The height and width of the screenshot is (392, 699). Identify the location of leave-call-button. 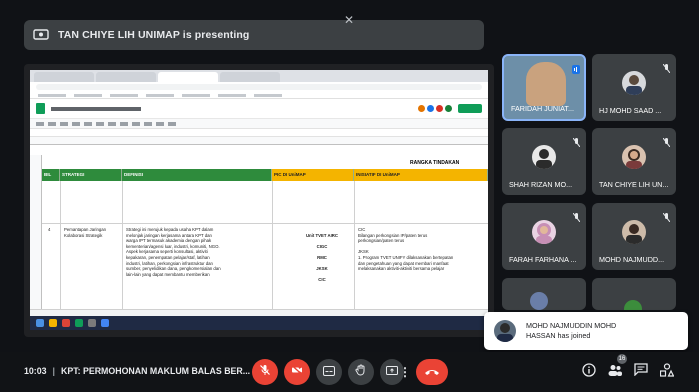
(432, 372).